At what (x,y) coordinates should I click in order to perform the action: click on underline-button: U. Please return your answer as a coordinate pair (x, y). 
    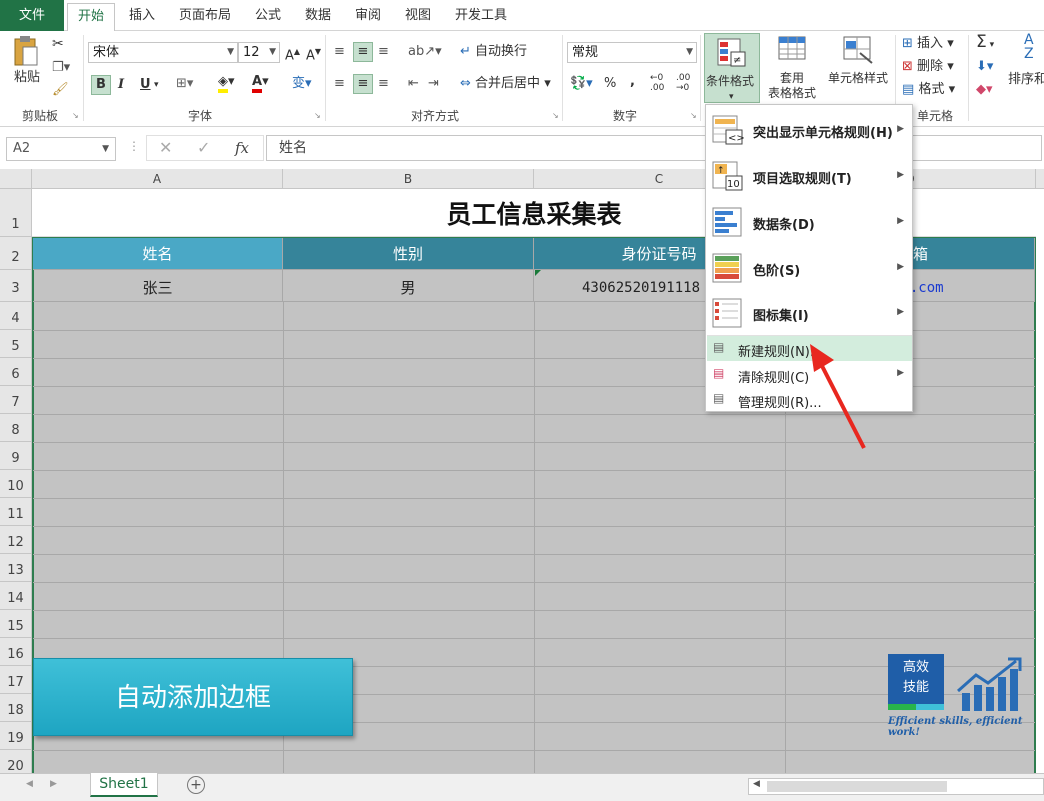
    Looking at the image, I should click on (145, 85).